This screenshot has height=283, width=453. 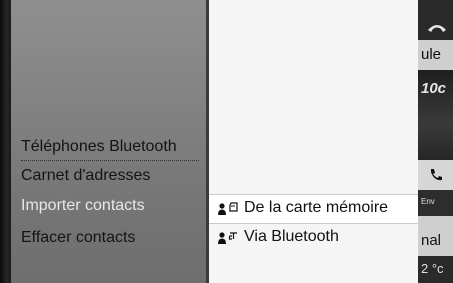 I want to click on submenu-label: De la carte mémoire, so click(x=316, y=207).